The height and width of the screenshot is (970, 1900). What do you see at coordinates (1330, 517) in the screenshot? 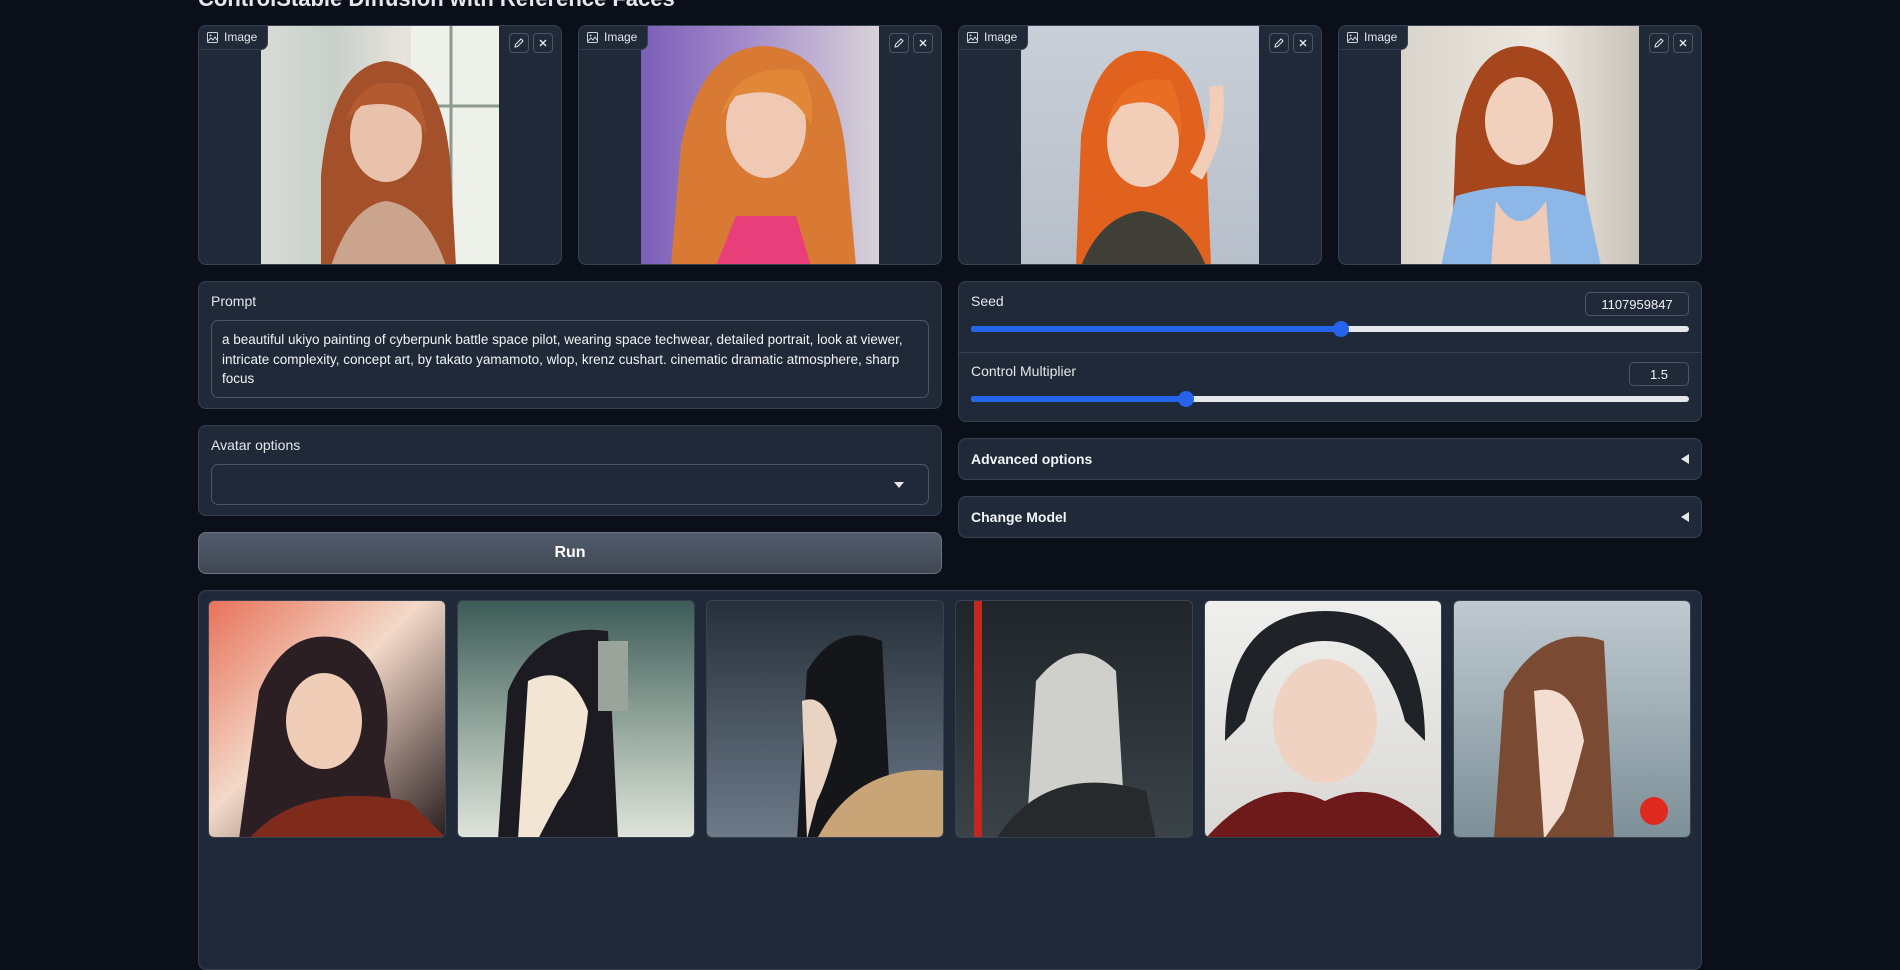
I see `change-model-accordion: Change Model` at bounding box center [1330, 517].